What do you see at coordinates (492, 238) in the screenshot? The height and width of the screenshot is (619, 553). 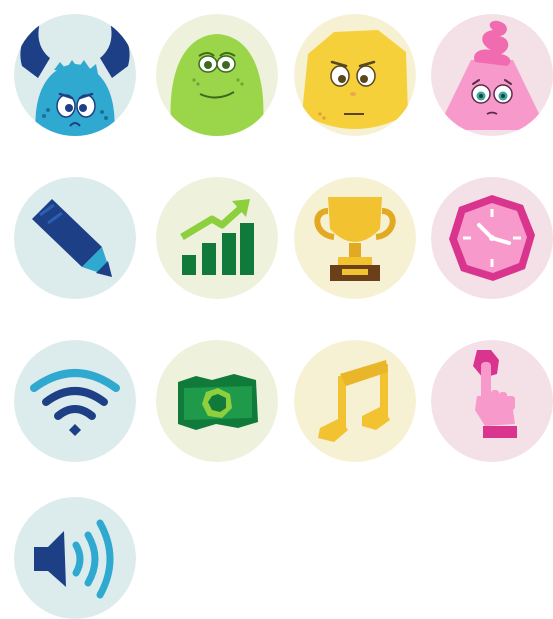 I see `clock-icon` at bounding box center [492, 238].